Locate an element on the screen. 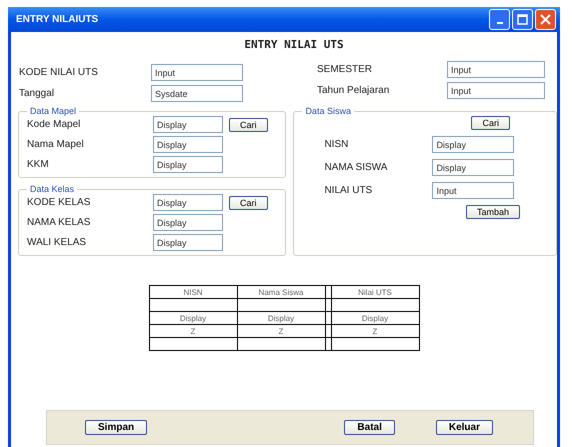  field-label: KODE KELAS is located at coordinates (59, 202).